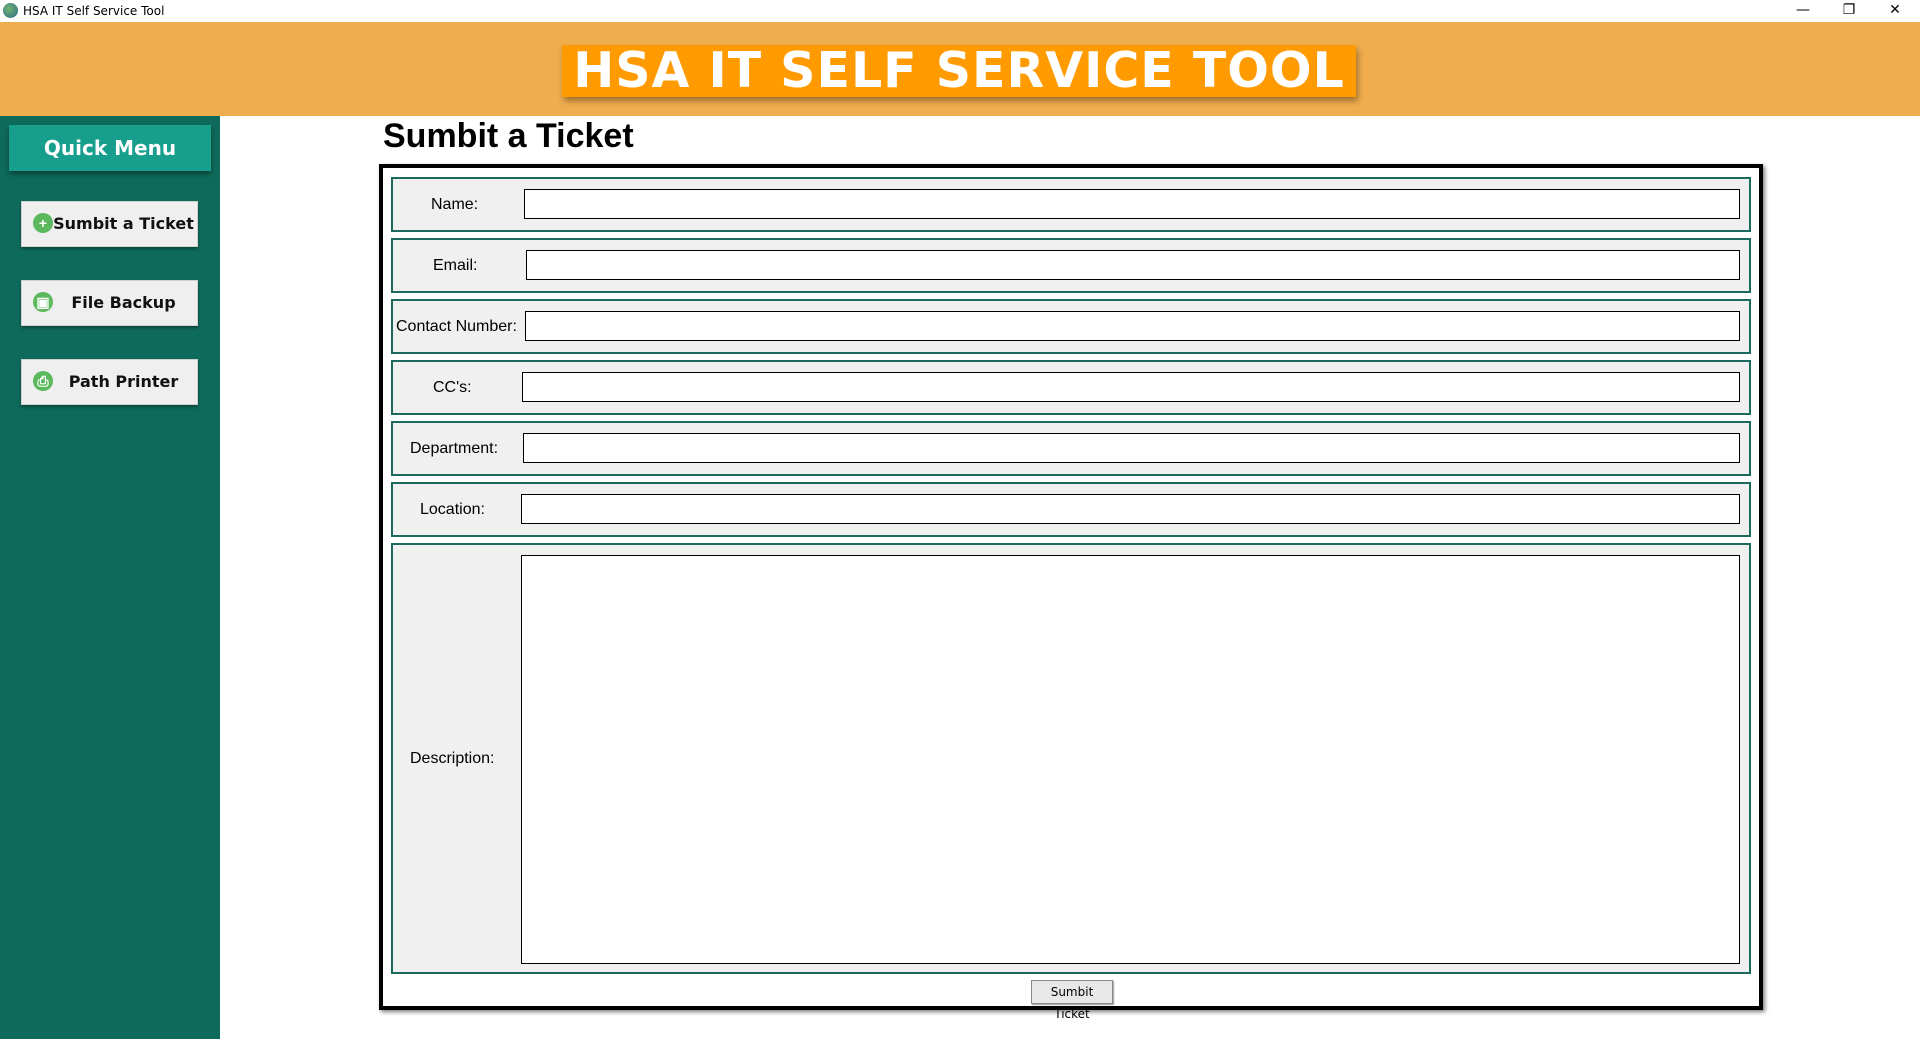 This screenshot has width=1920, height=1039. Describe the element at coordinates (10, 10) in the screenshot. I see `app-globe-icon` at that location.